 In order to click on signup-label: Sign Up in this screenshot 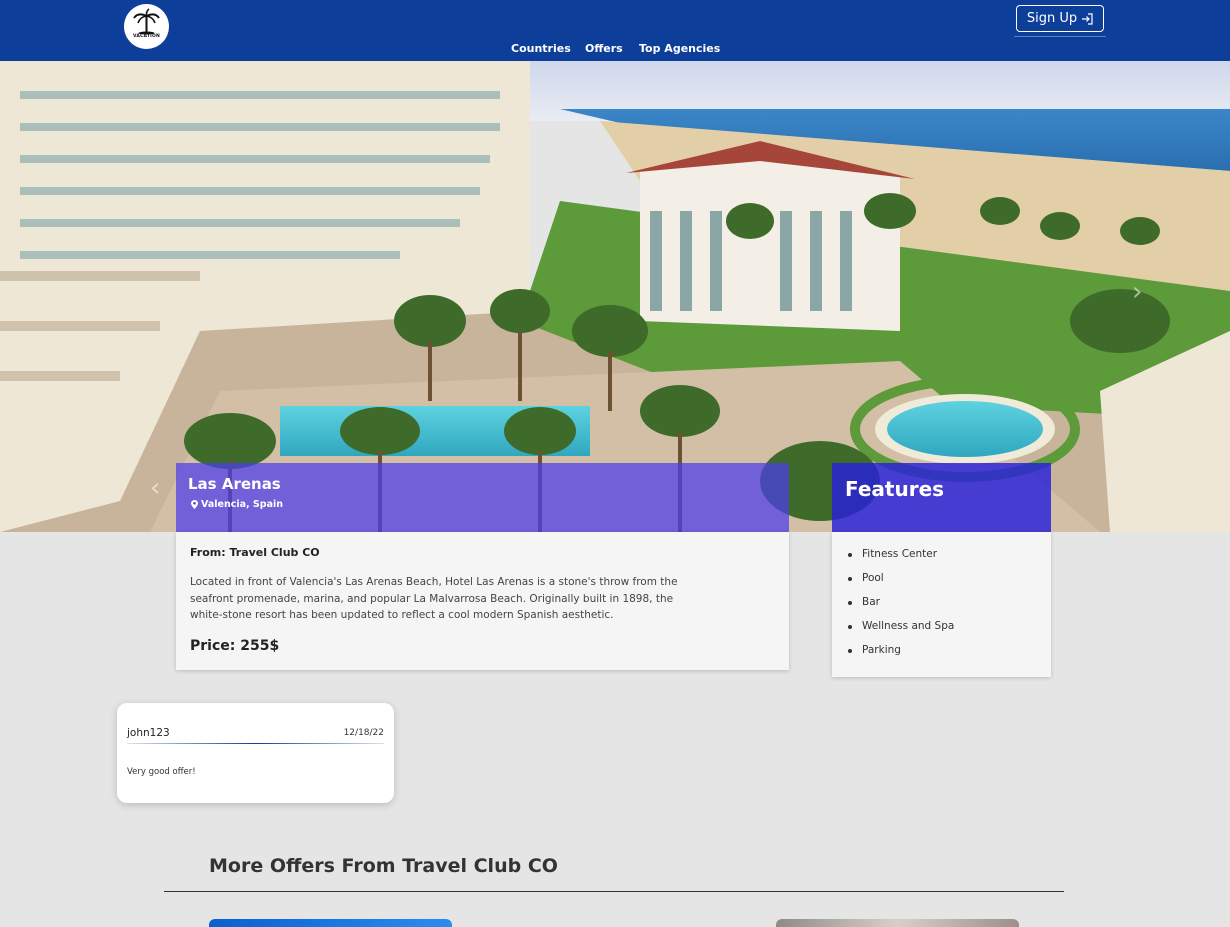, I will do `click(1052, 18)`.